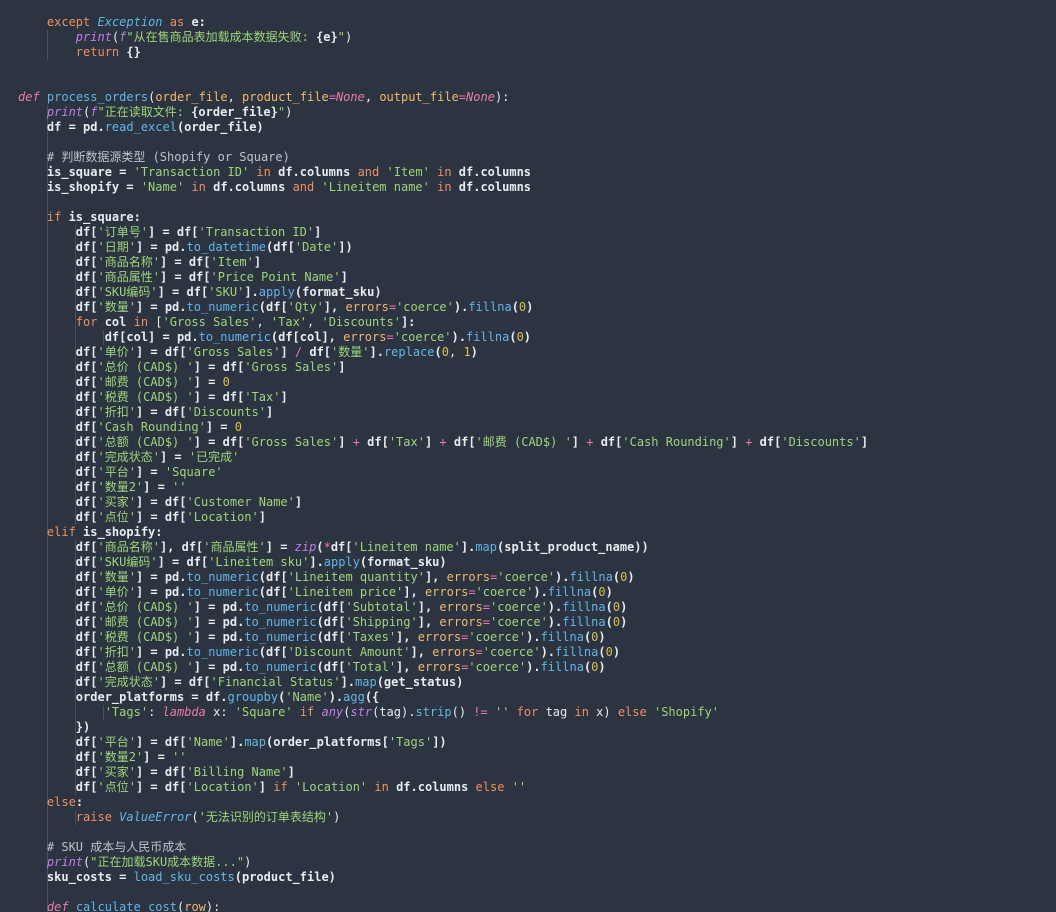 Image resolution: width=1056 pixels, height=912 pixels. What do you see at coordinates (191, 97) in the screenshot?
I see `code-token: order_file` at bounding box center [191, 97].